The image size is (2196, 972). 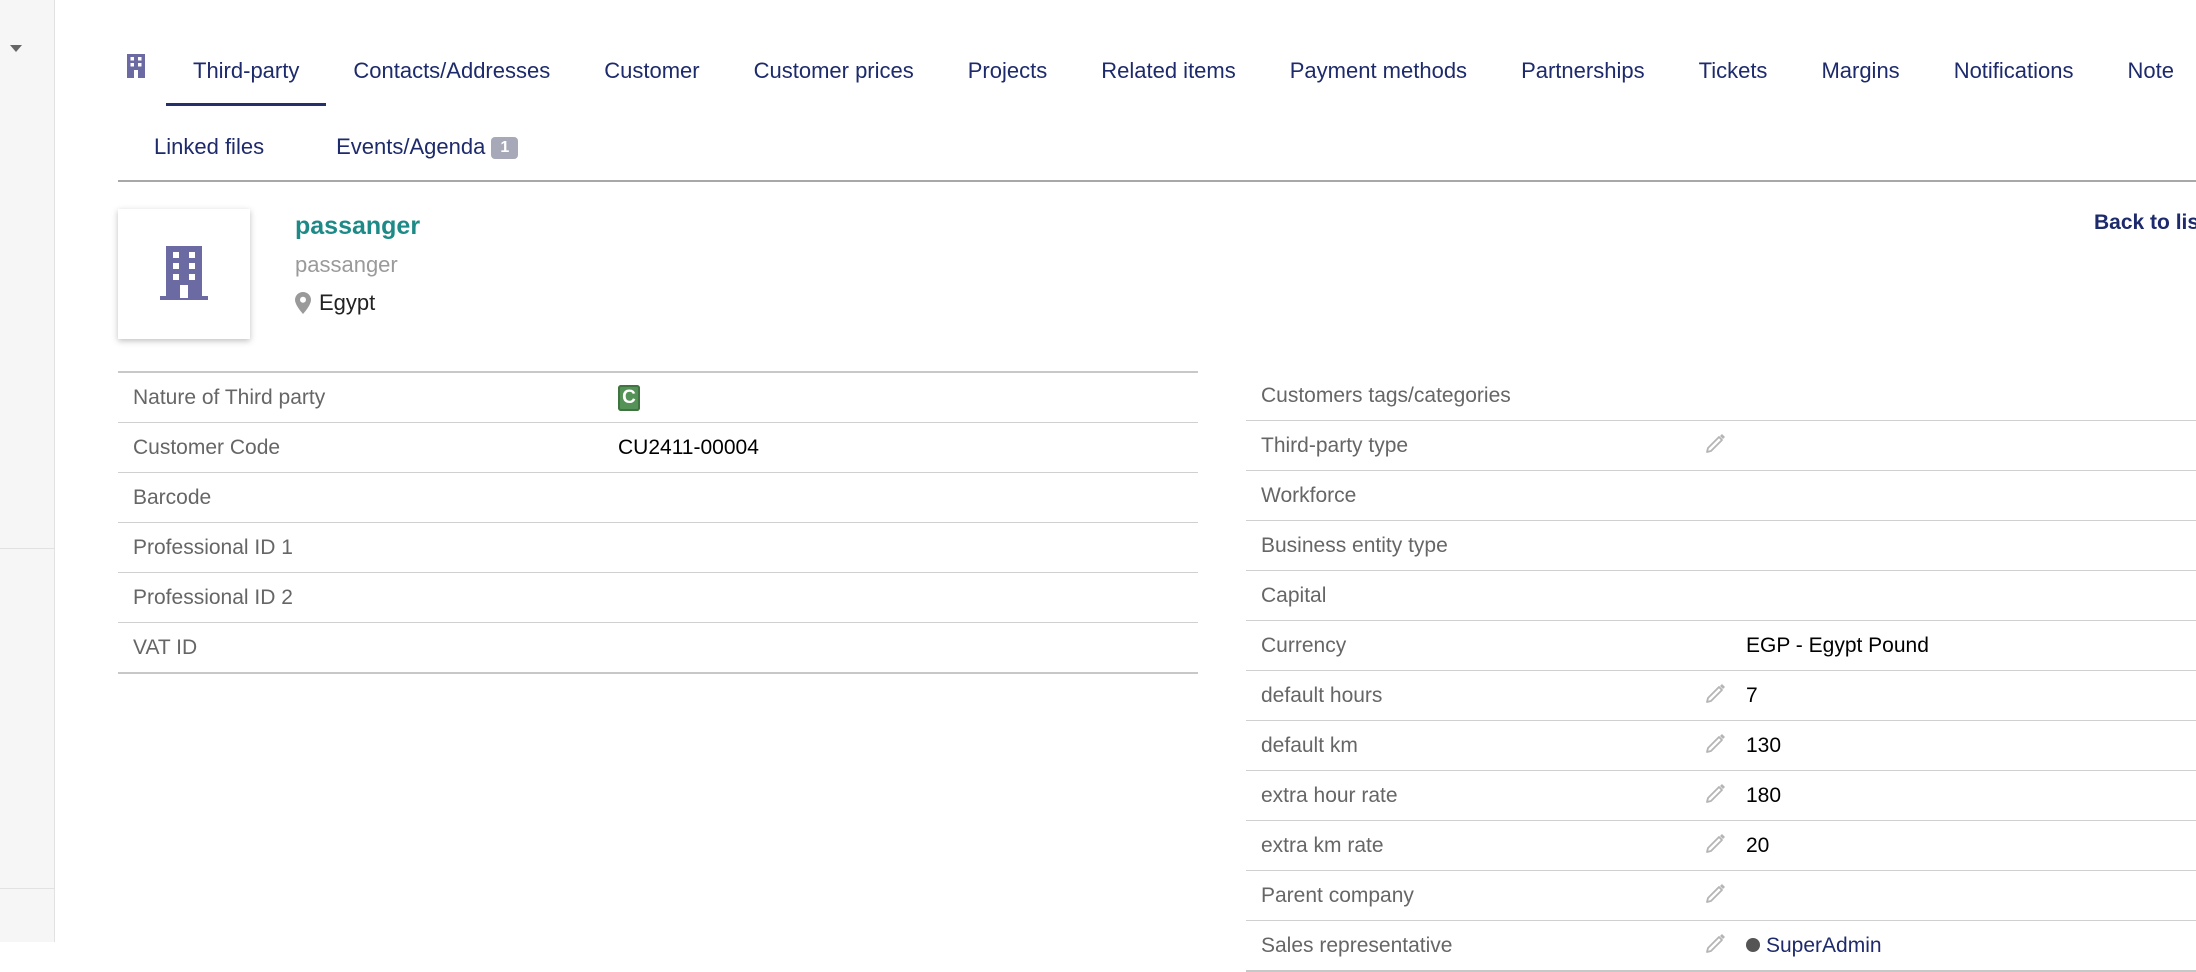 I want to click on tab-customer-prices: Customer prices, so click(x=834, y=72).